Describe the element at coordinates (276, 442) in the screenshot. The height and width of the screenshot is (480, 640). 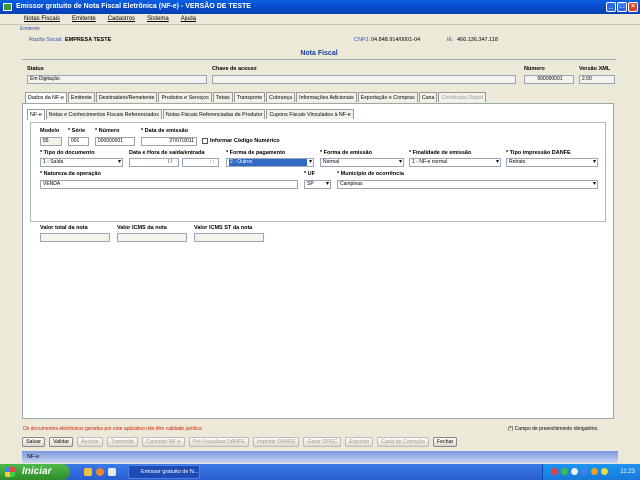
I see `imprimir-danfe-button: Imprimir DANFE` at that location.